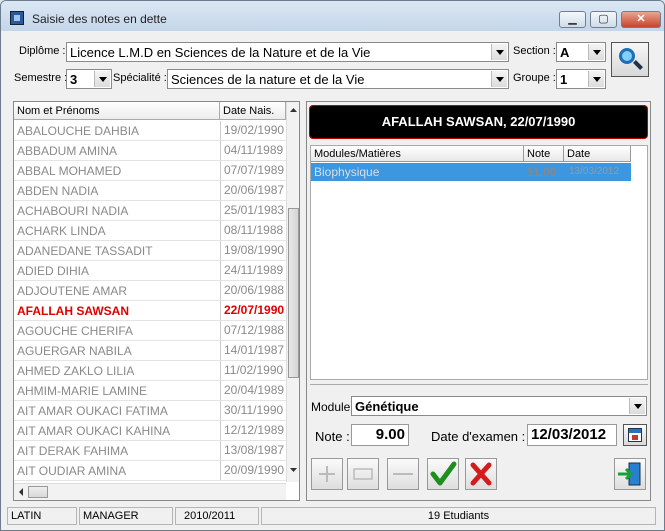  I want to click on edit-button, so click(363, 474).